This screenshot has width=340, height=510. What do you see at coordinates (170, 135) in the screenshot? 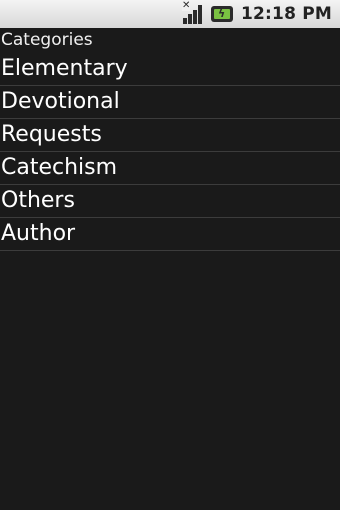
I see `list-item-requests: Requests` at bounding box center [170, 135].